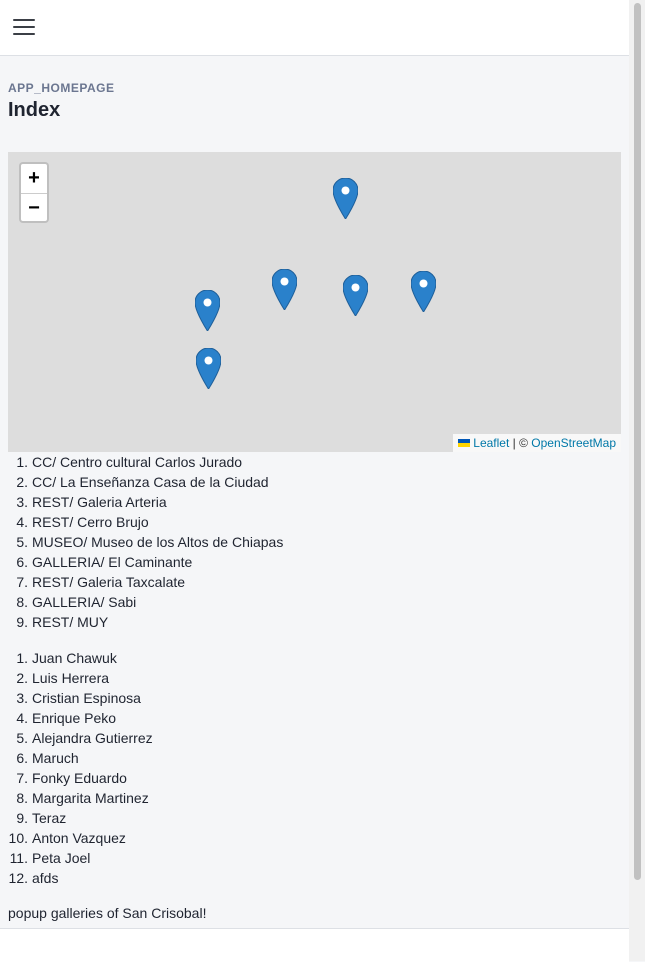 The height and width of the screenshot is (962, 645). What do you see at coordinates (49, 818) in the screenshot?
I see `list-item-label: Teraz` at bounding box center [49, 818].